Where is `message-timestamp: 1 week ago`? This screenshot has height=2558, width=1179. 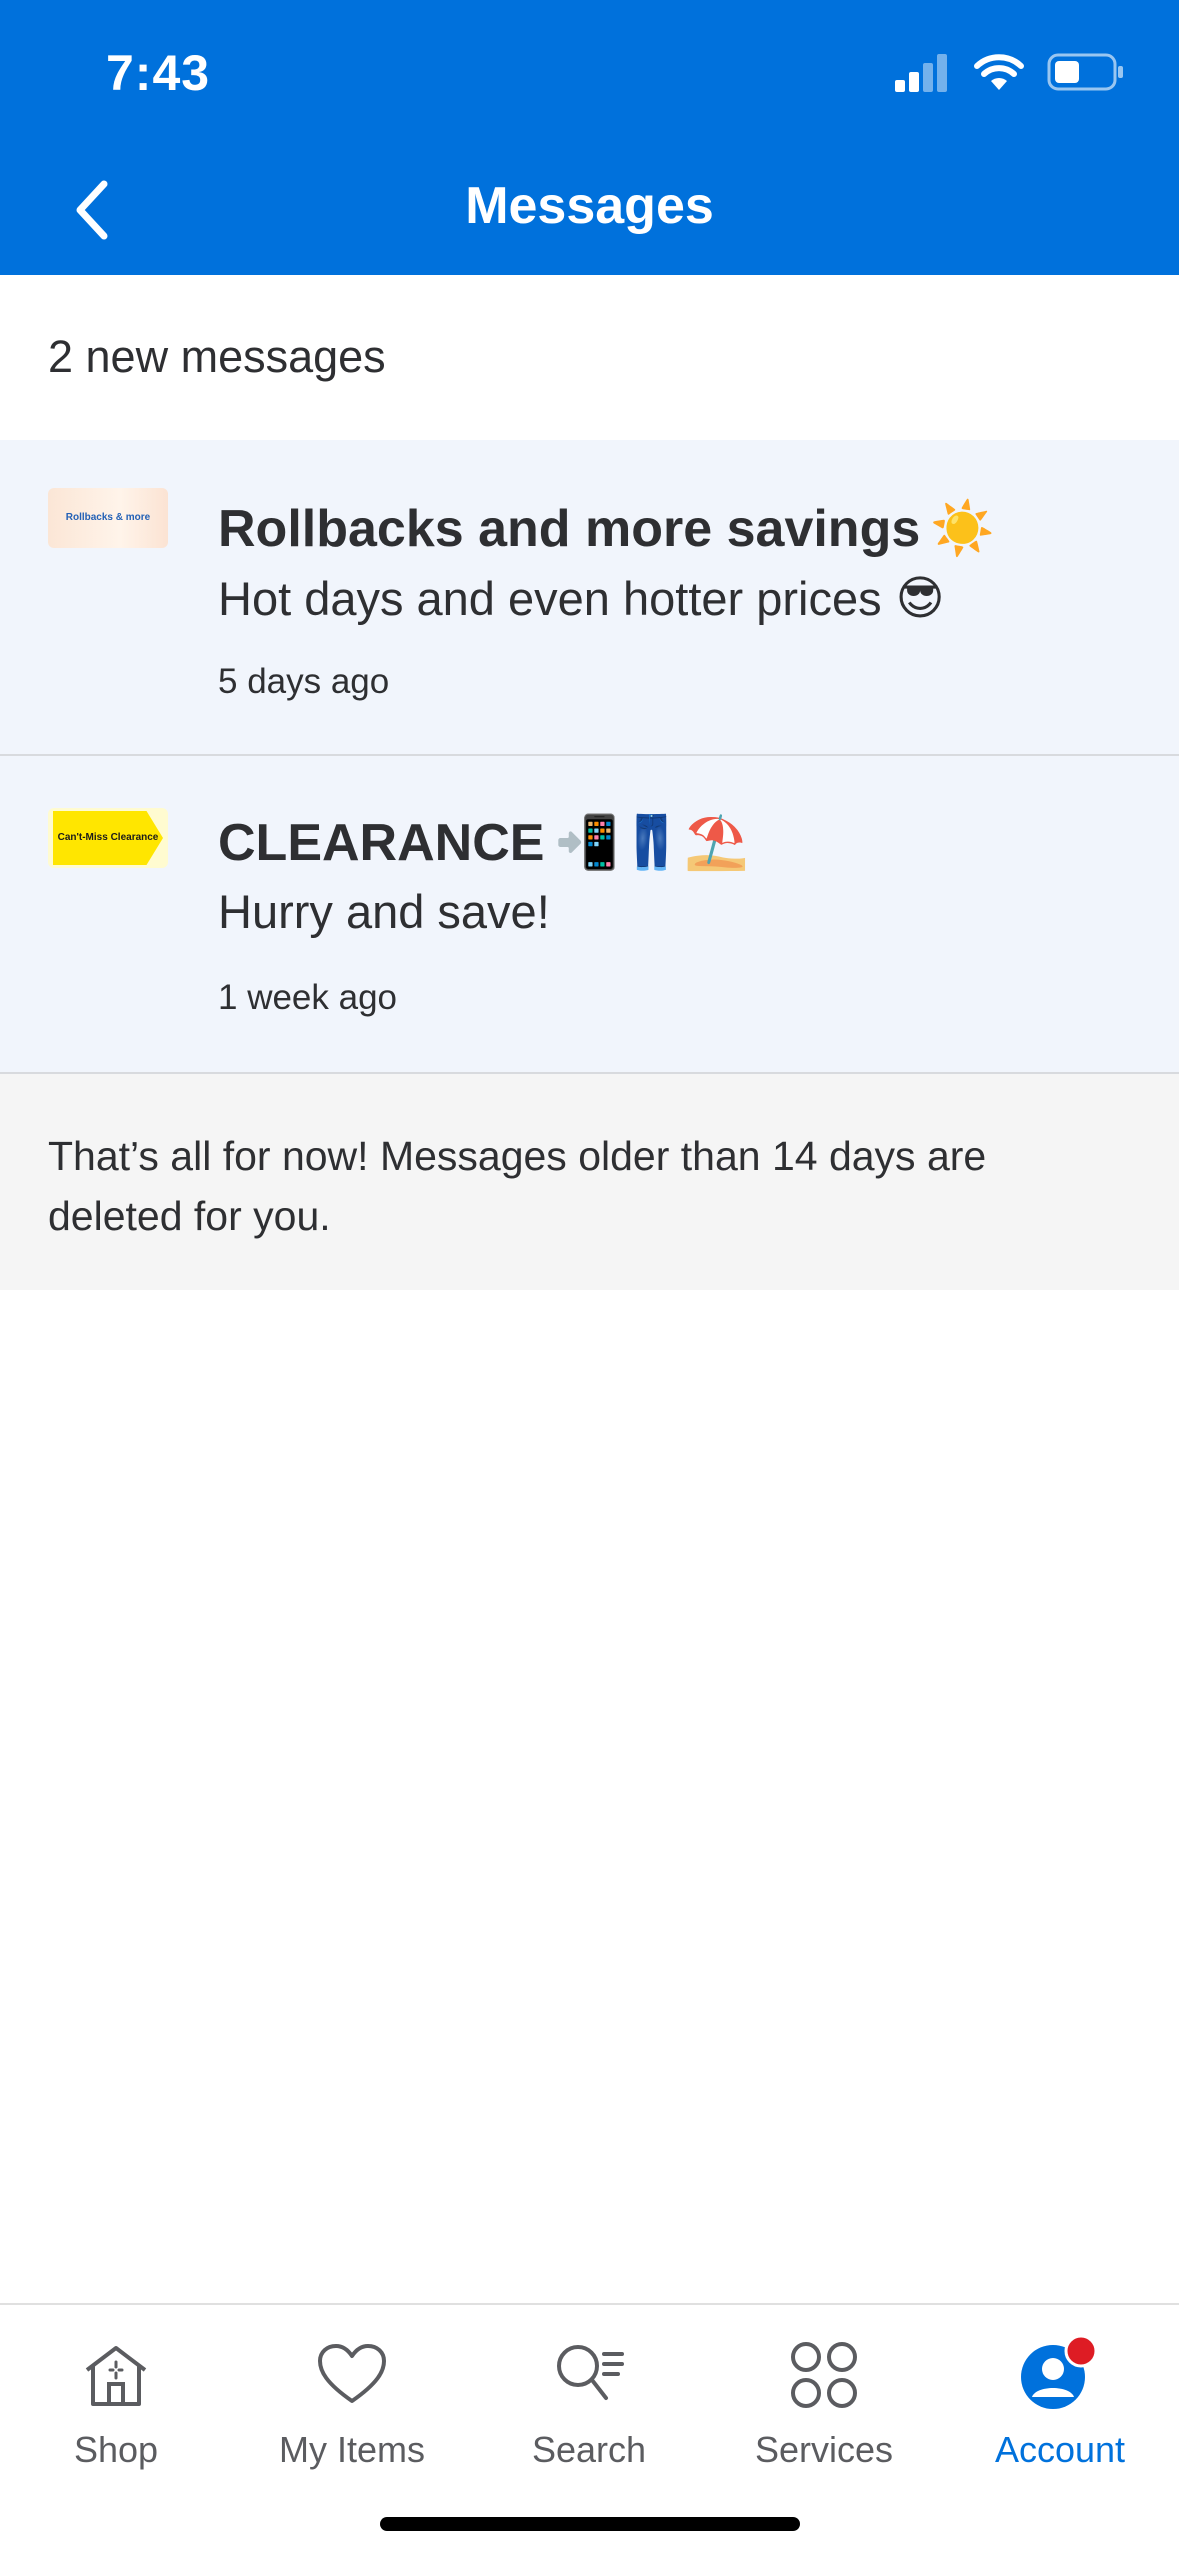
message-timestamp: 1 week ago is located at coordinates (308, 997).